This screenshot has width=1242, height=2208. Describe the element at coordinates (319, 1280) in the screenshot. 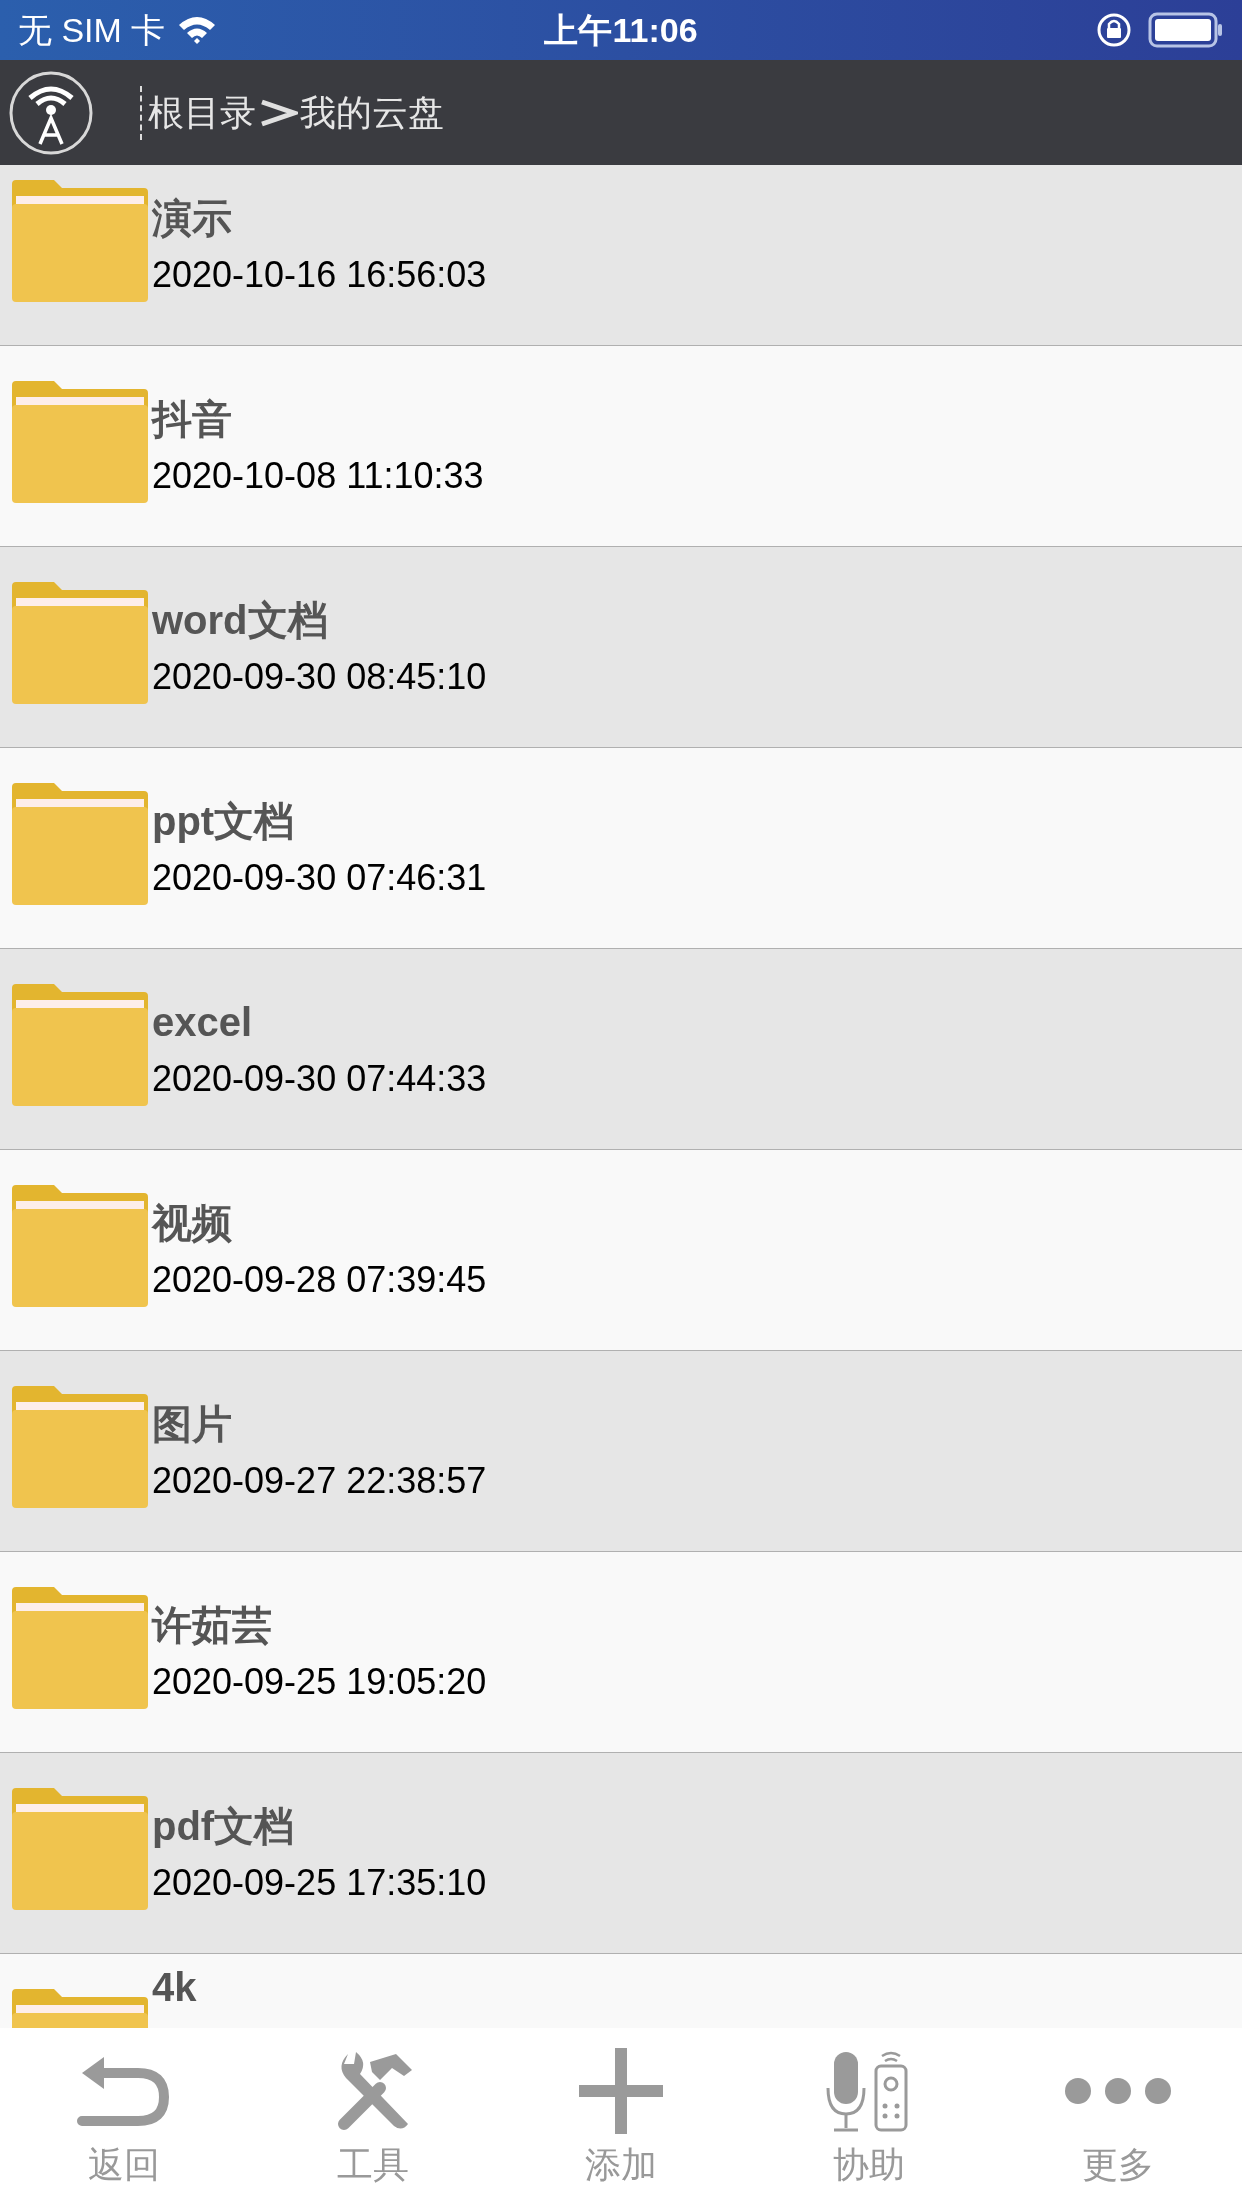

I see `folder-date: 2020-09-28 07:39:45` at that location.